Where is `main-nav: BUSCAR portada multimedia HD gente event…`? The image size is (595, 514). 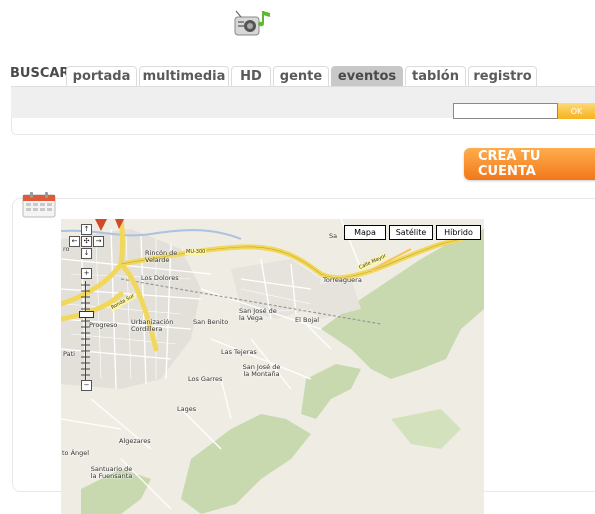 main-nav: BUSCAR portada multimedia HD gente event… is located at coordinates (297, 76).